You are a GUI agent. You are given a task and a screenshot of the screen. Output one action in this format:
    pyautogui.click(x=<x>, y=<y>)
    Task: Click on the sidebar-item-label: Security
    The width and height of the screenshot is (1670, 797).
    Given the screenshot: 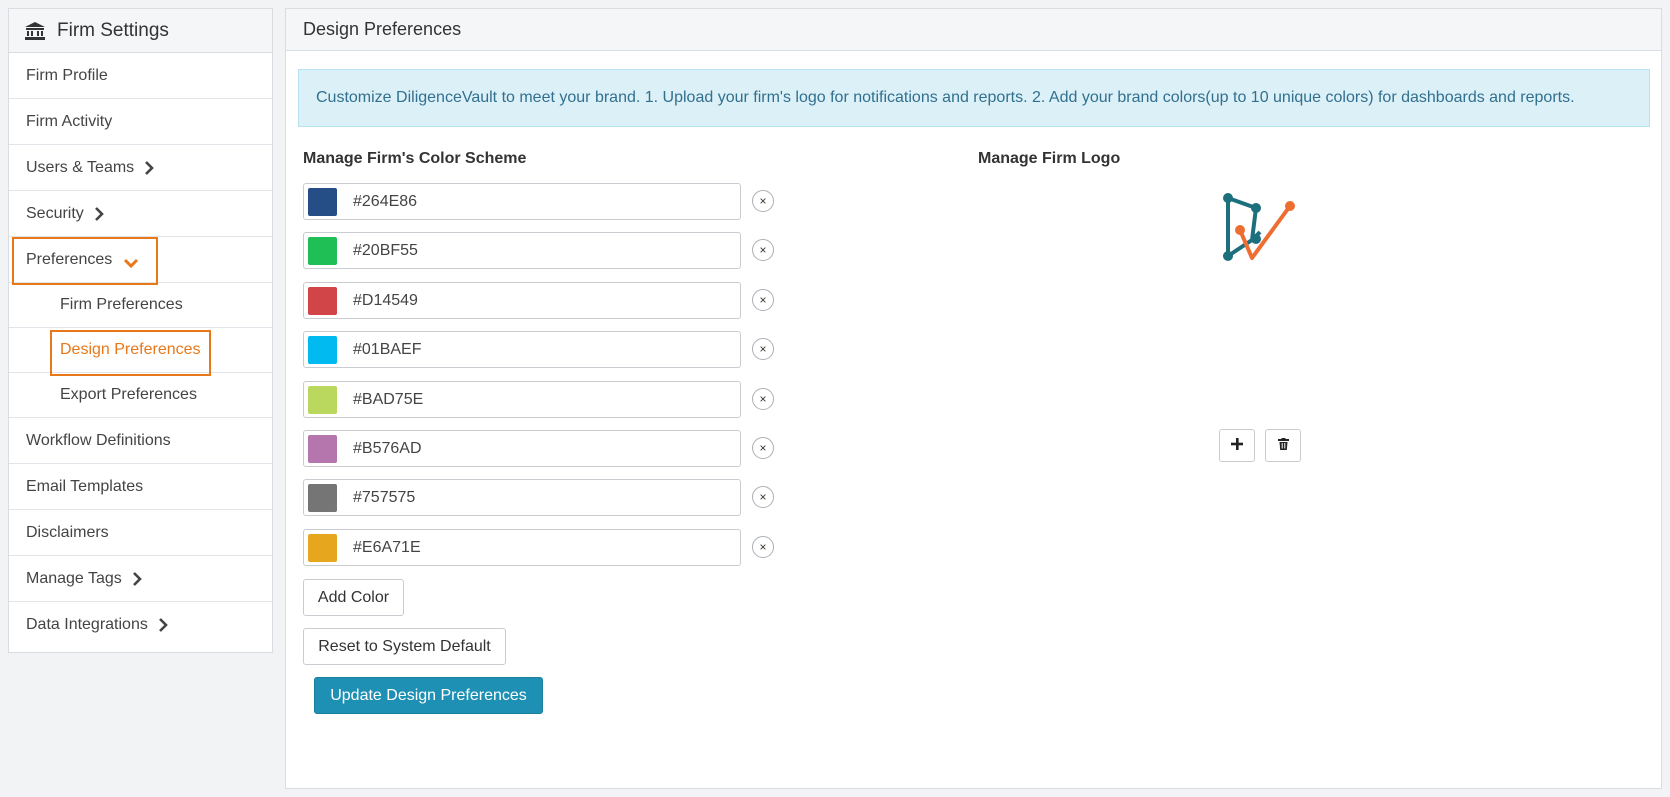 What is the action you would take?
    pyautogui.click(x=55, y=213)
    